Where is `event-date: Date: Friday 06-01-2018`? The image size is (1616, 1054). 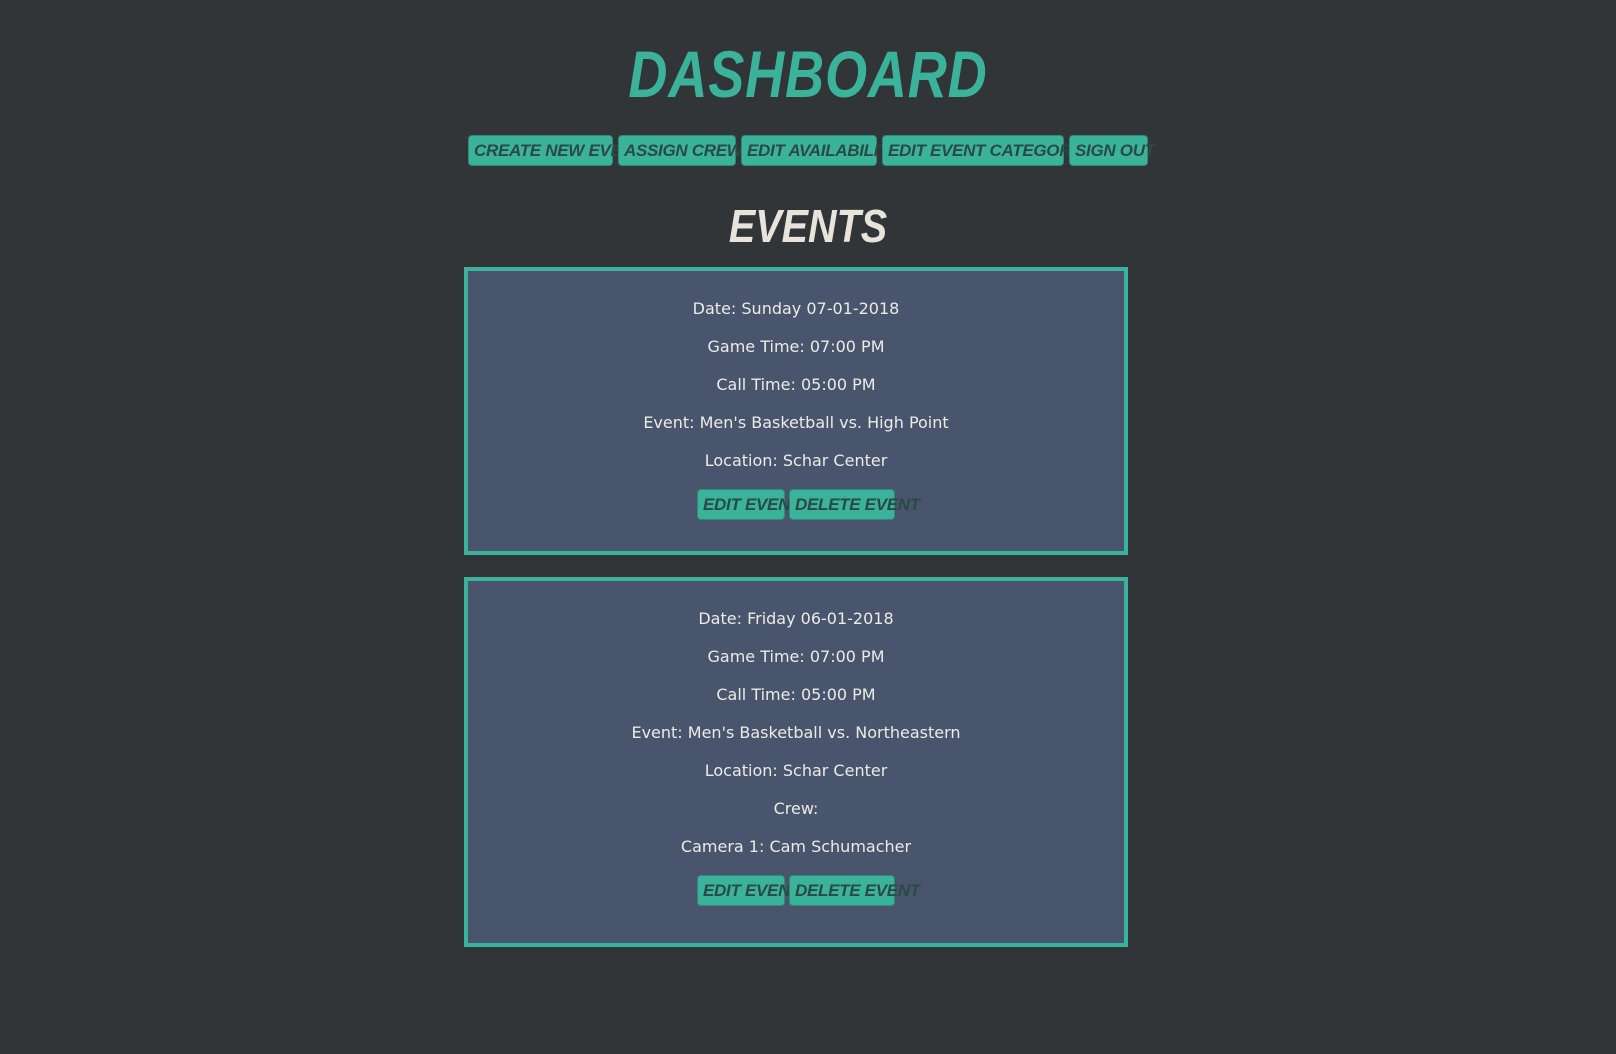 event-date: Date: Friday 06-01-2018 is located at coordinates (796, 618).